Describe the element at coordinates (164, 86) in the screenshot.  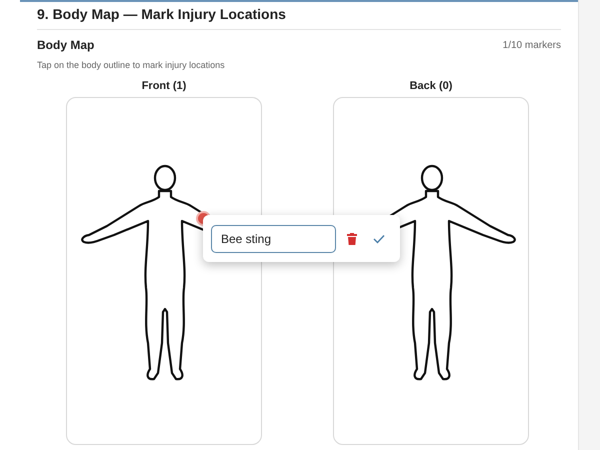
I see `view-label: Front (1)` at that location.